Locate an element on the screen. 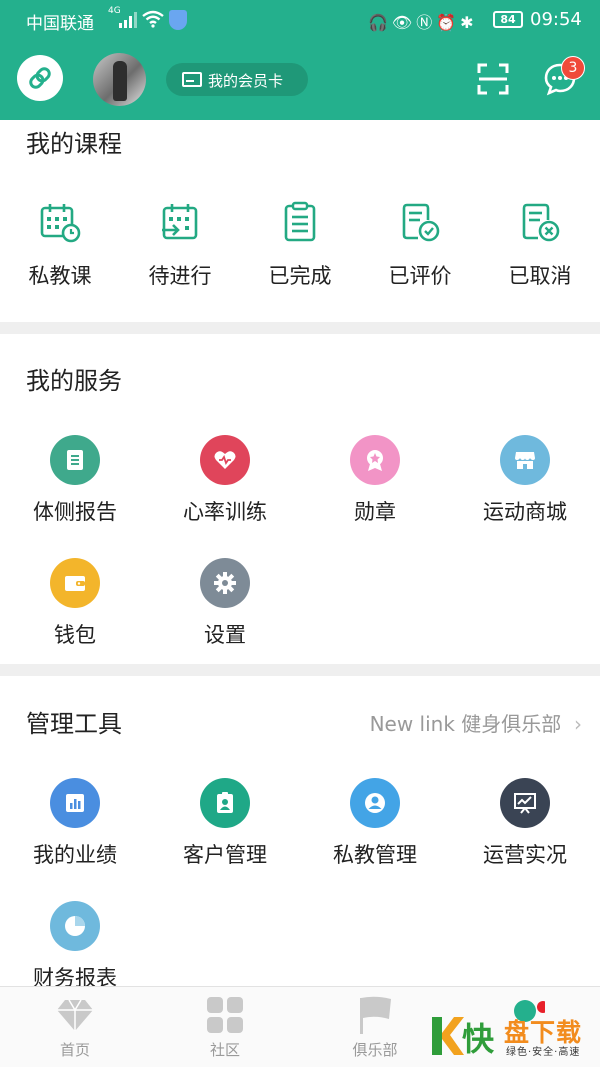  member-card-button: 我的会员卡 is located at coordinates (237, 79).